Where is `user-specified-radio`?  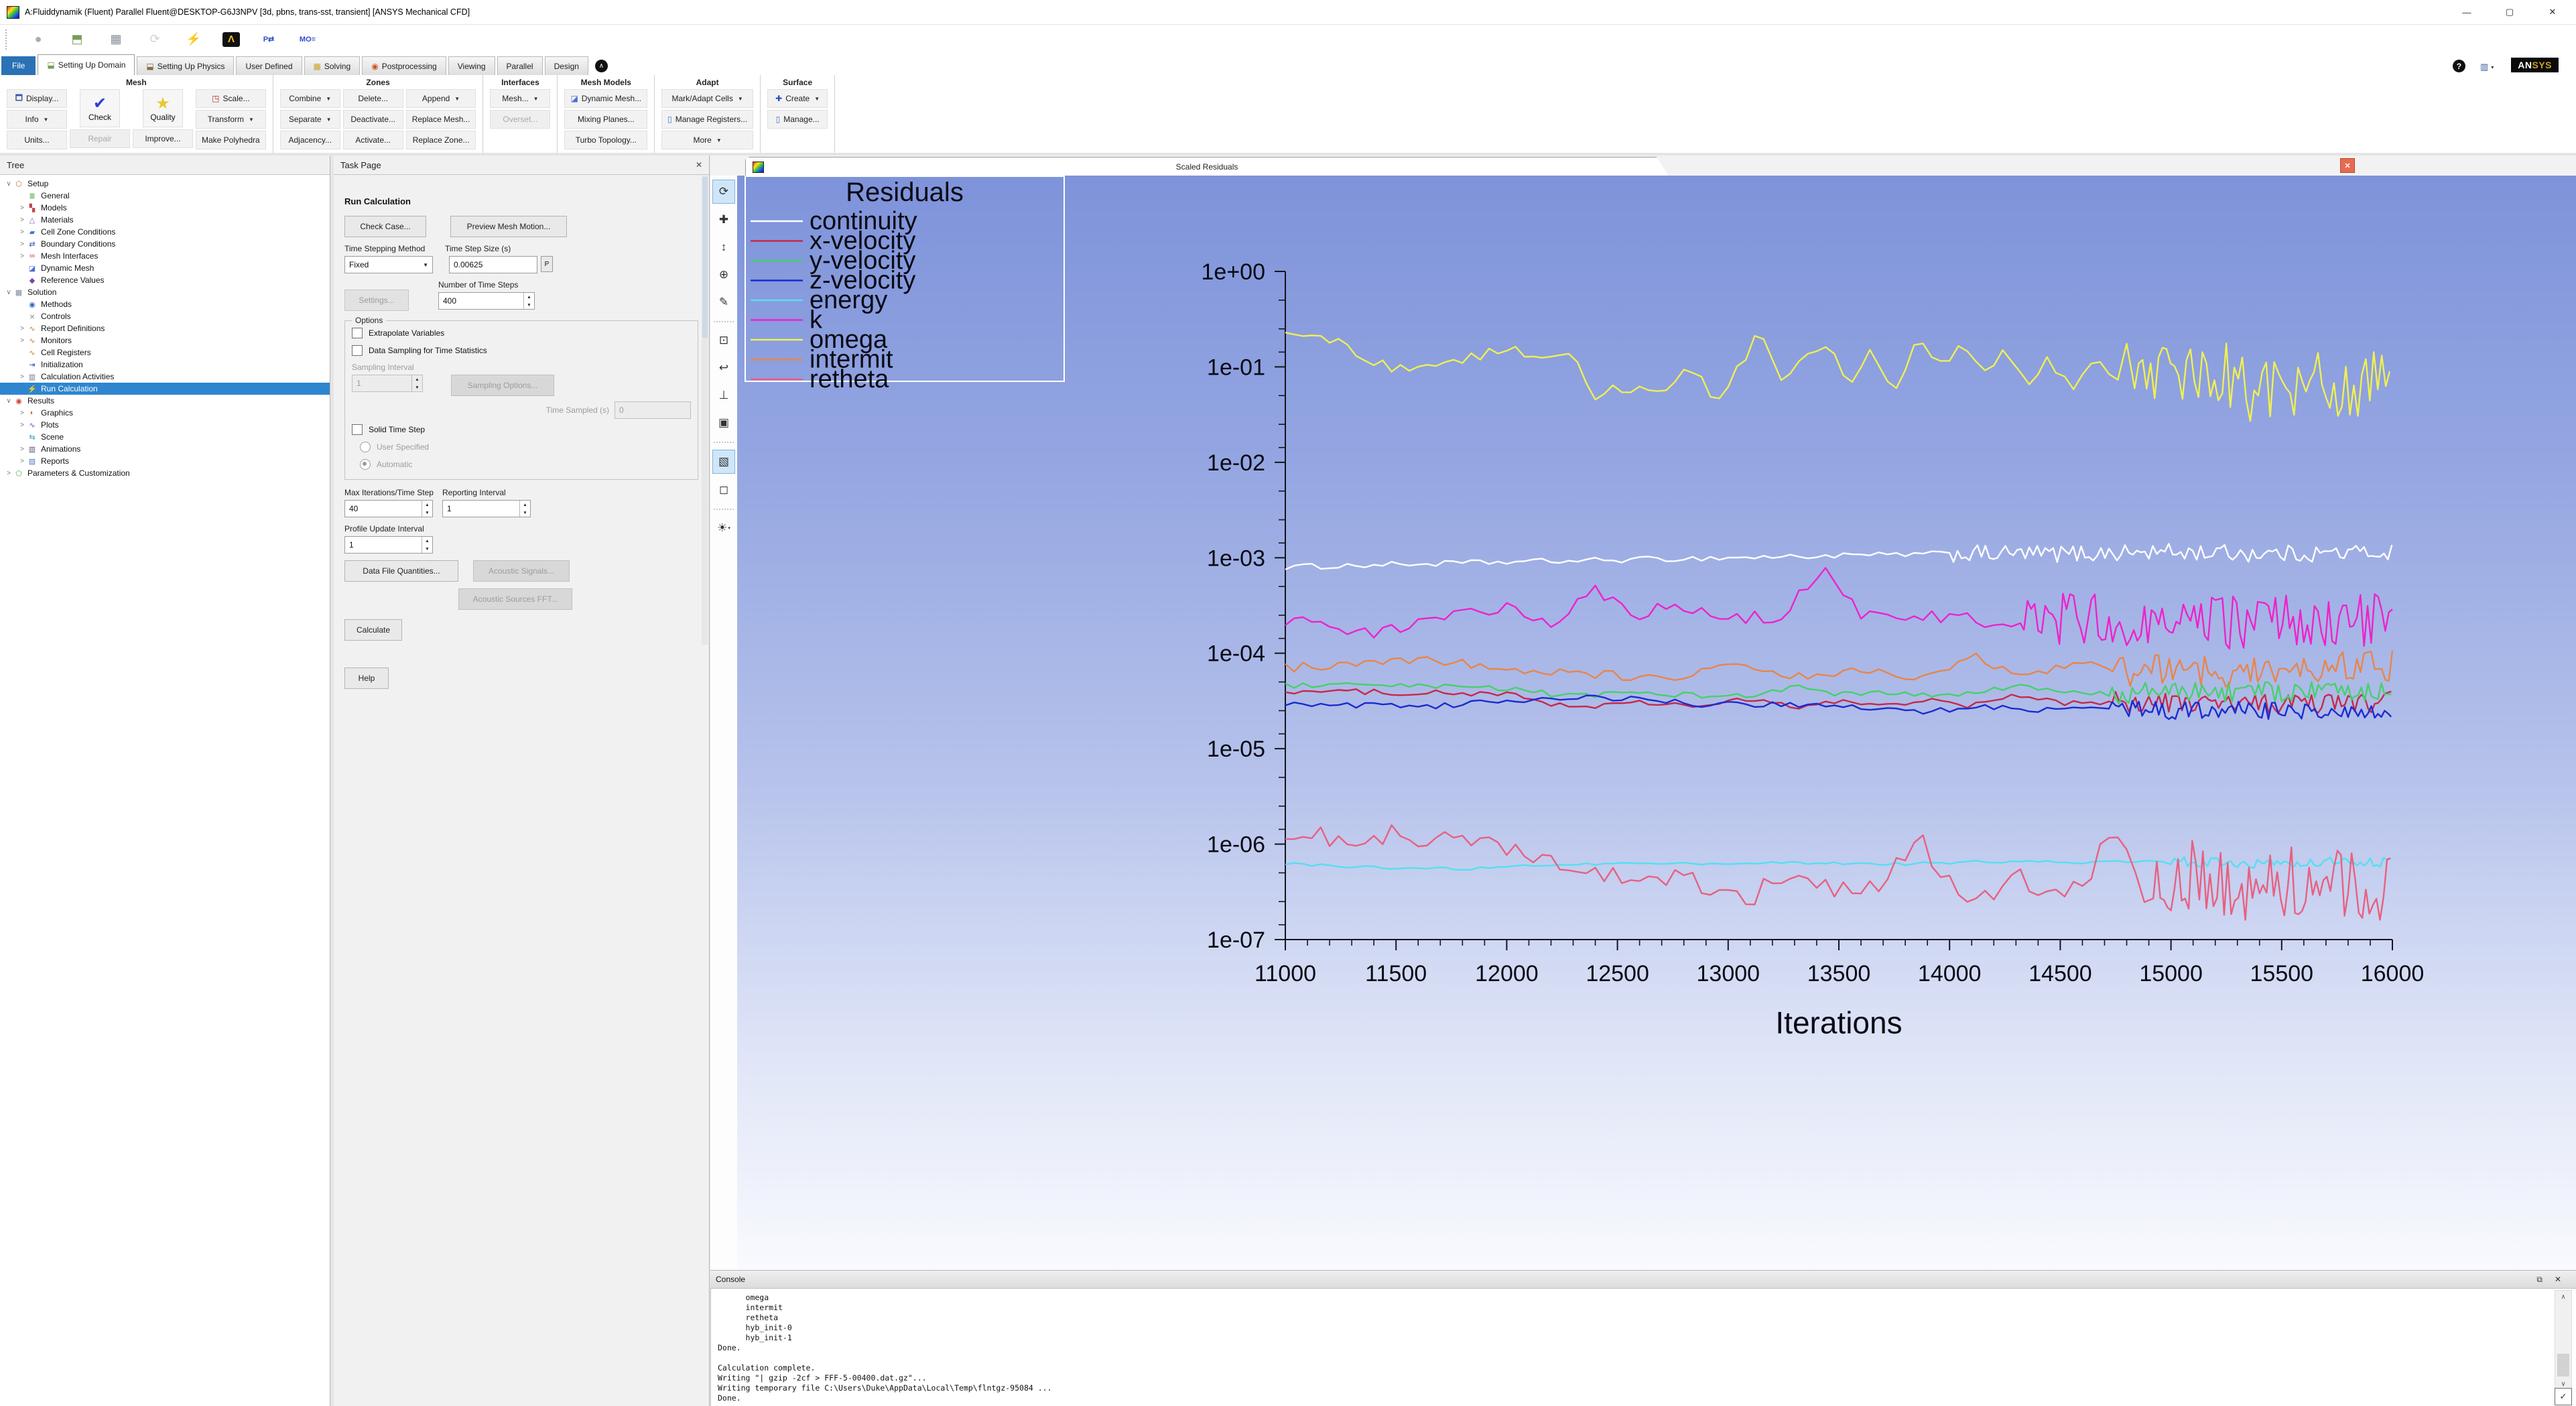 user-specified-radio is located at coordinates (365, 447).